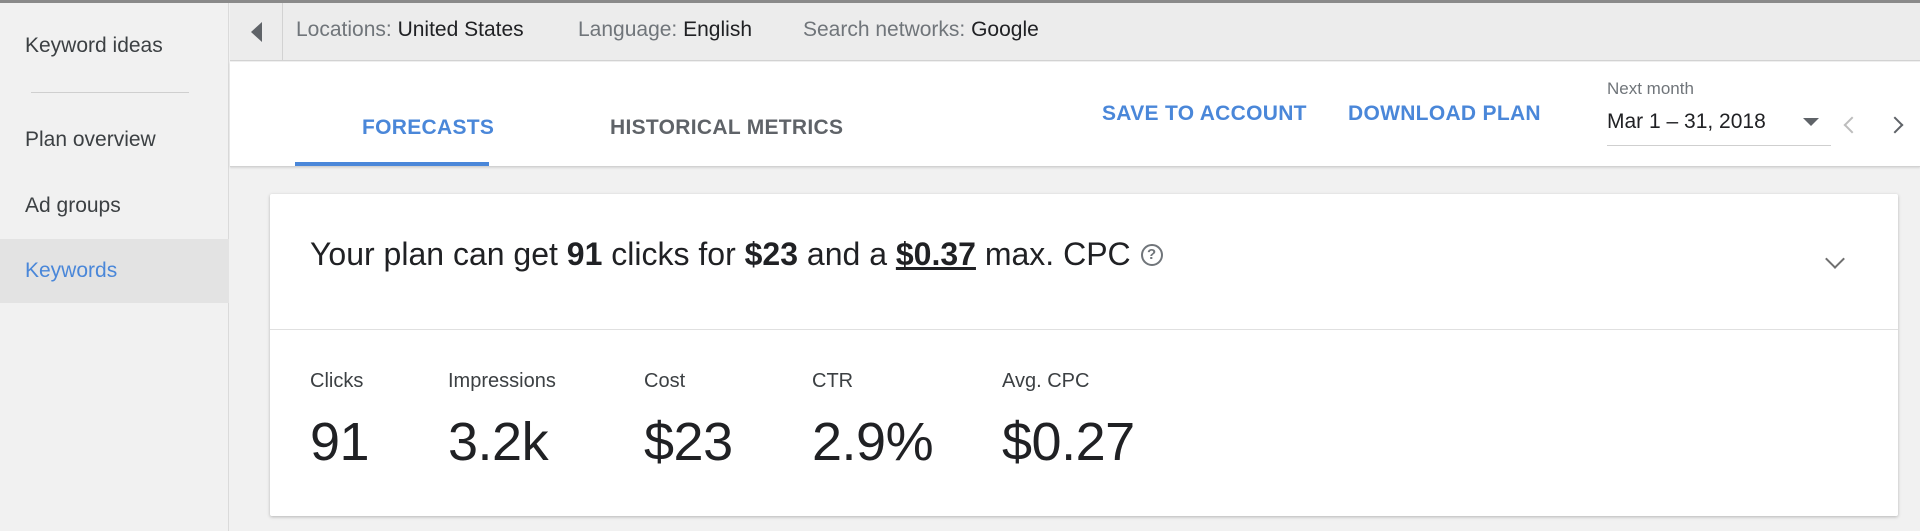  I want to click on locations-filter: Locations: United States, so click(410, 30).